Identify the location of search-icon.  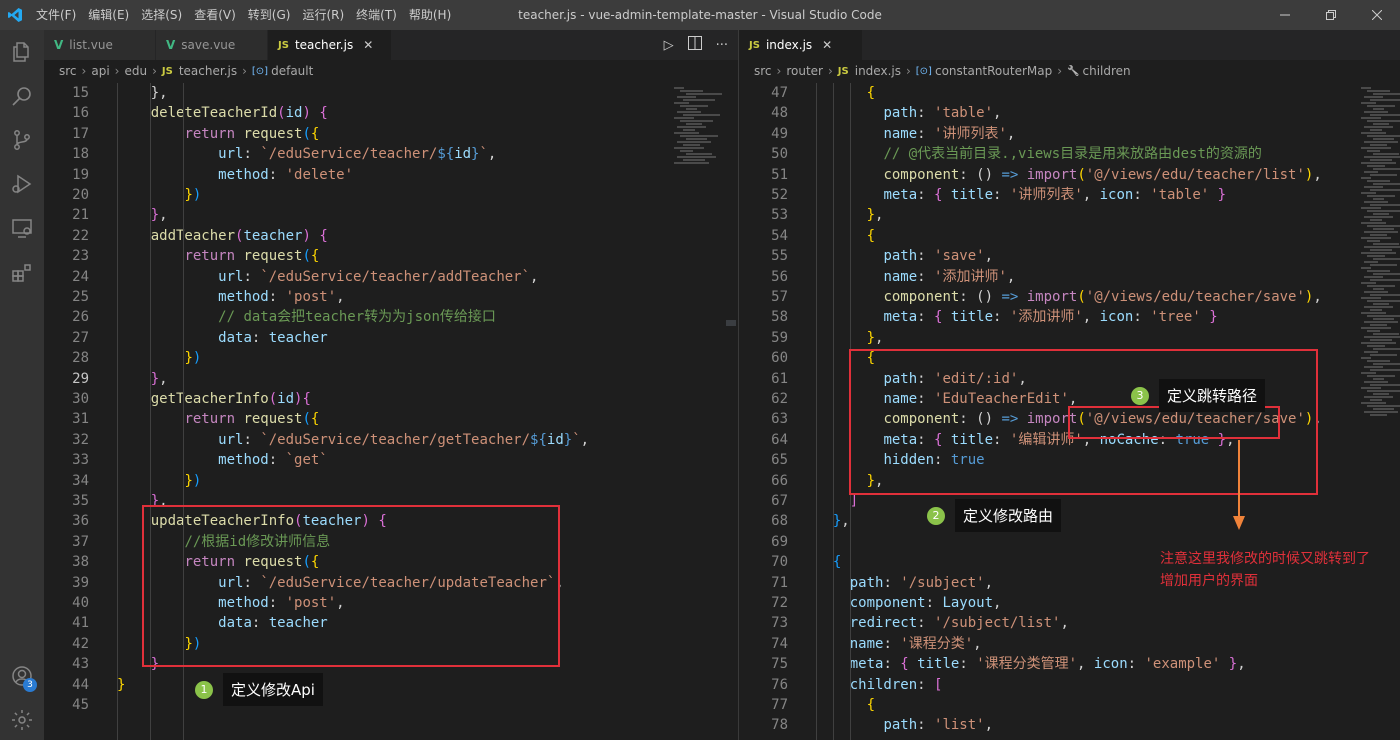
(22, 96).